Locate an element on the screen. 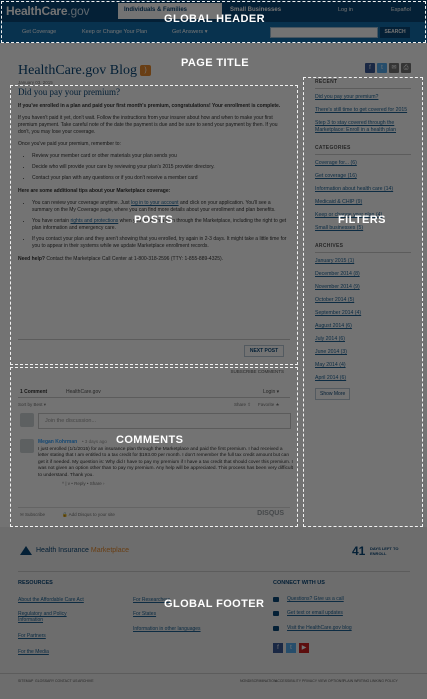  connect-heading: CONNECT WITH US is located at coordinates (299, 583).